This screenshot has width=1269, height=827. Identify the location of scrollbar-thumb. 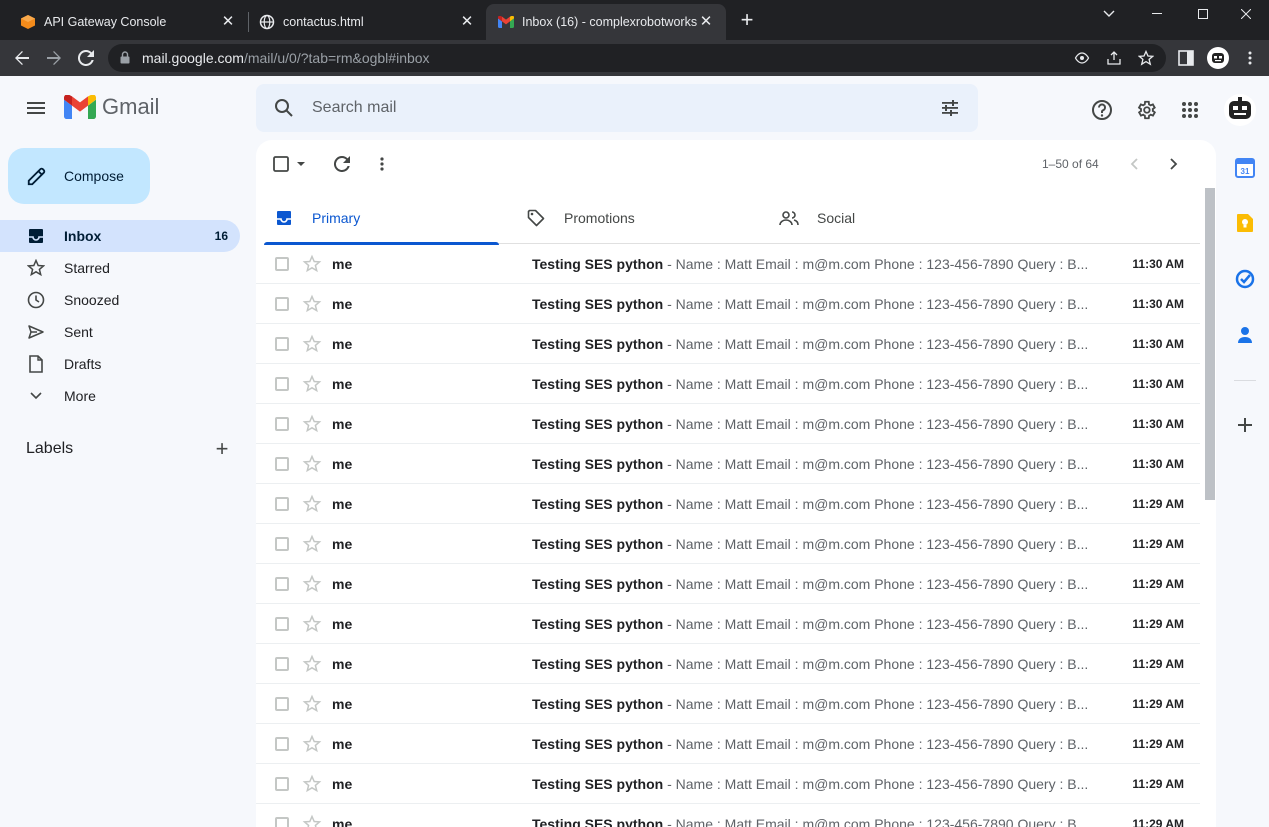
(1210, 344).